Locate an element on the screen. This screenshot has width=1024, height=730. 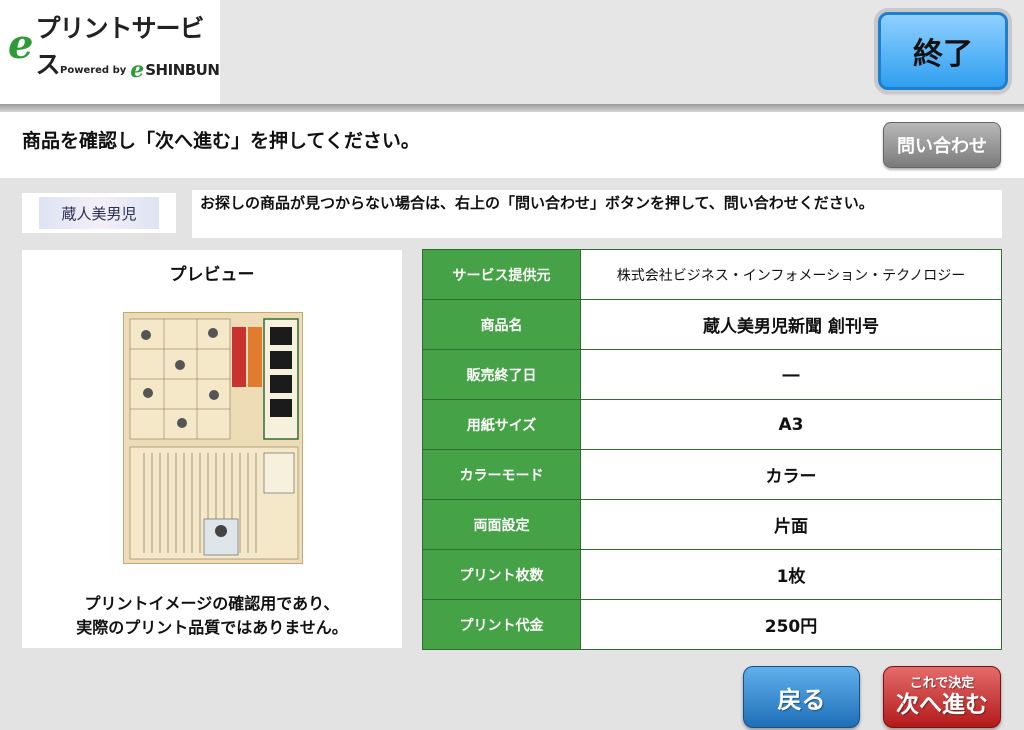
proceed-button-sublabel: これで決定 is located at coordinates (942, 683).